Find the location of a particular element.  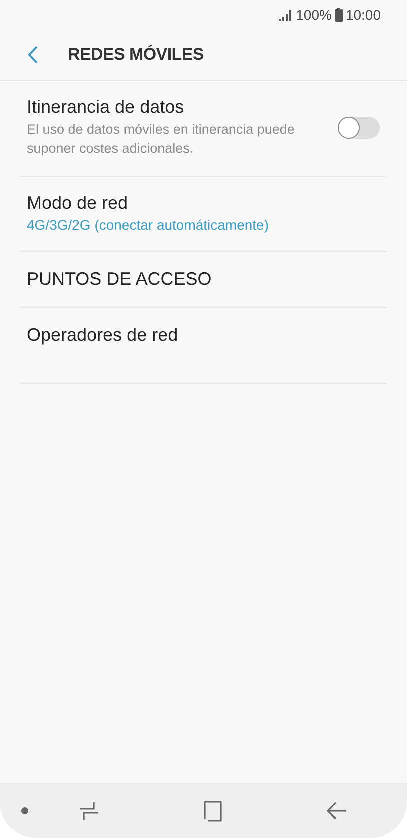

back-button is located at coordinates (337, 810).